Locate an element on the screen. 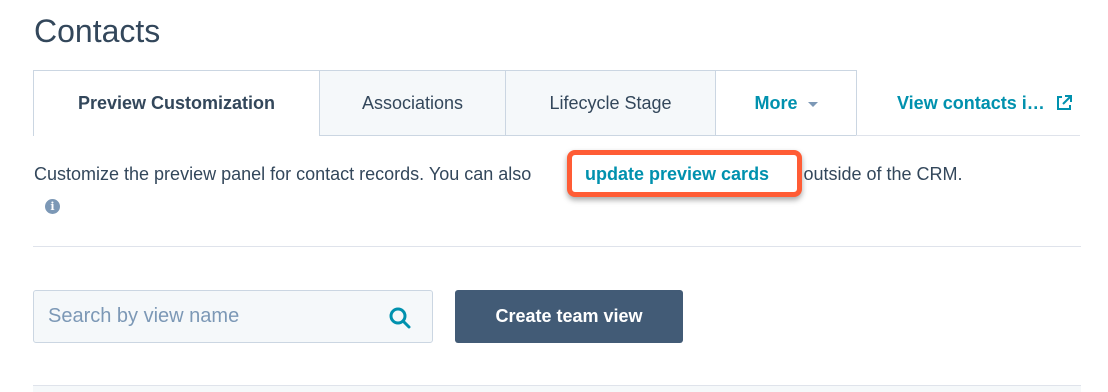  tab-bar-underline is located at coordinates (968, 135).